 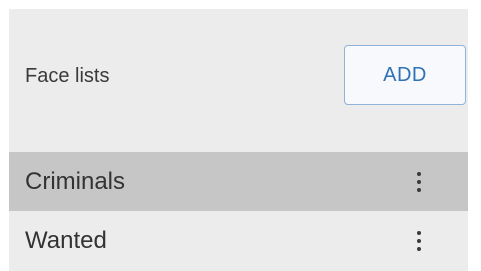 What do you see at coordinates (66, 240) in the screenshot?
I see `list-item-label: Wanted` at bounding box center [66, 240].